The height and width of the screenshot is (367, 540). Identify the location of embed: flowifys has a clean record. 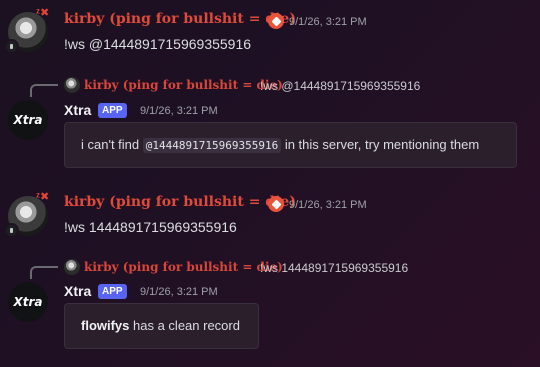
(161, 326).